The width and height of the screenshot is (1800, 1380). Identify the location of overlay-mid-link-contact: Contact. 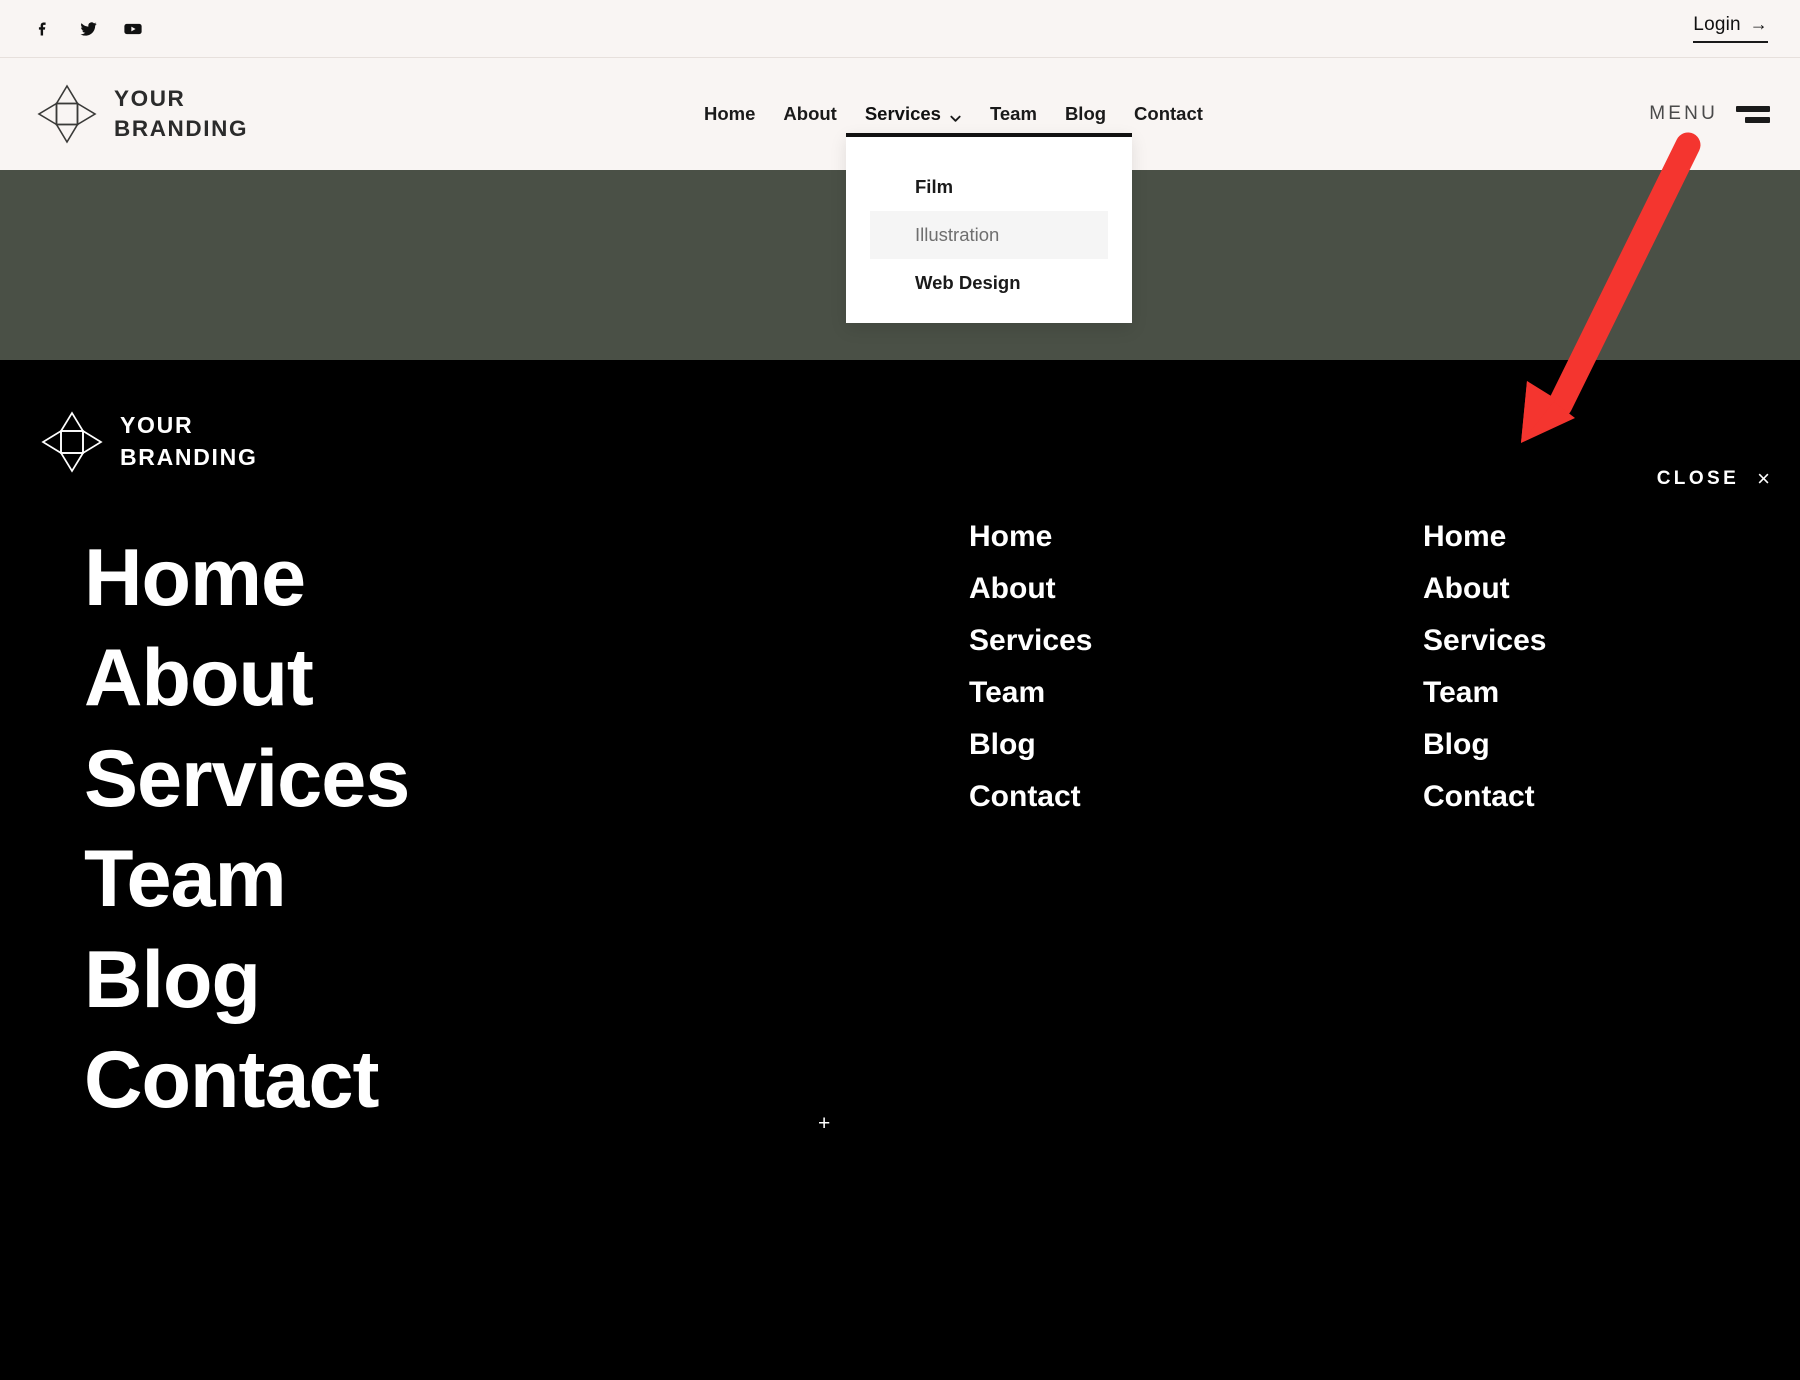
(1030, 797).